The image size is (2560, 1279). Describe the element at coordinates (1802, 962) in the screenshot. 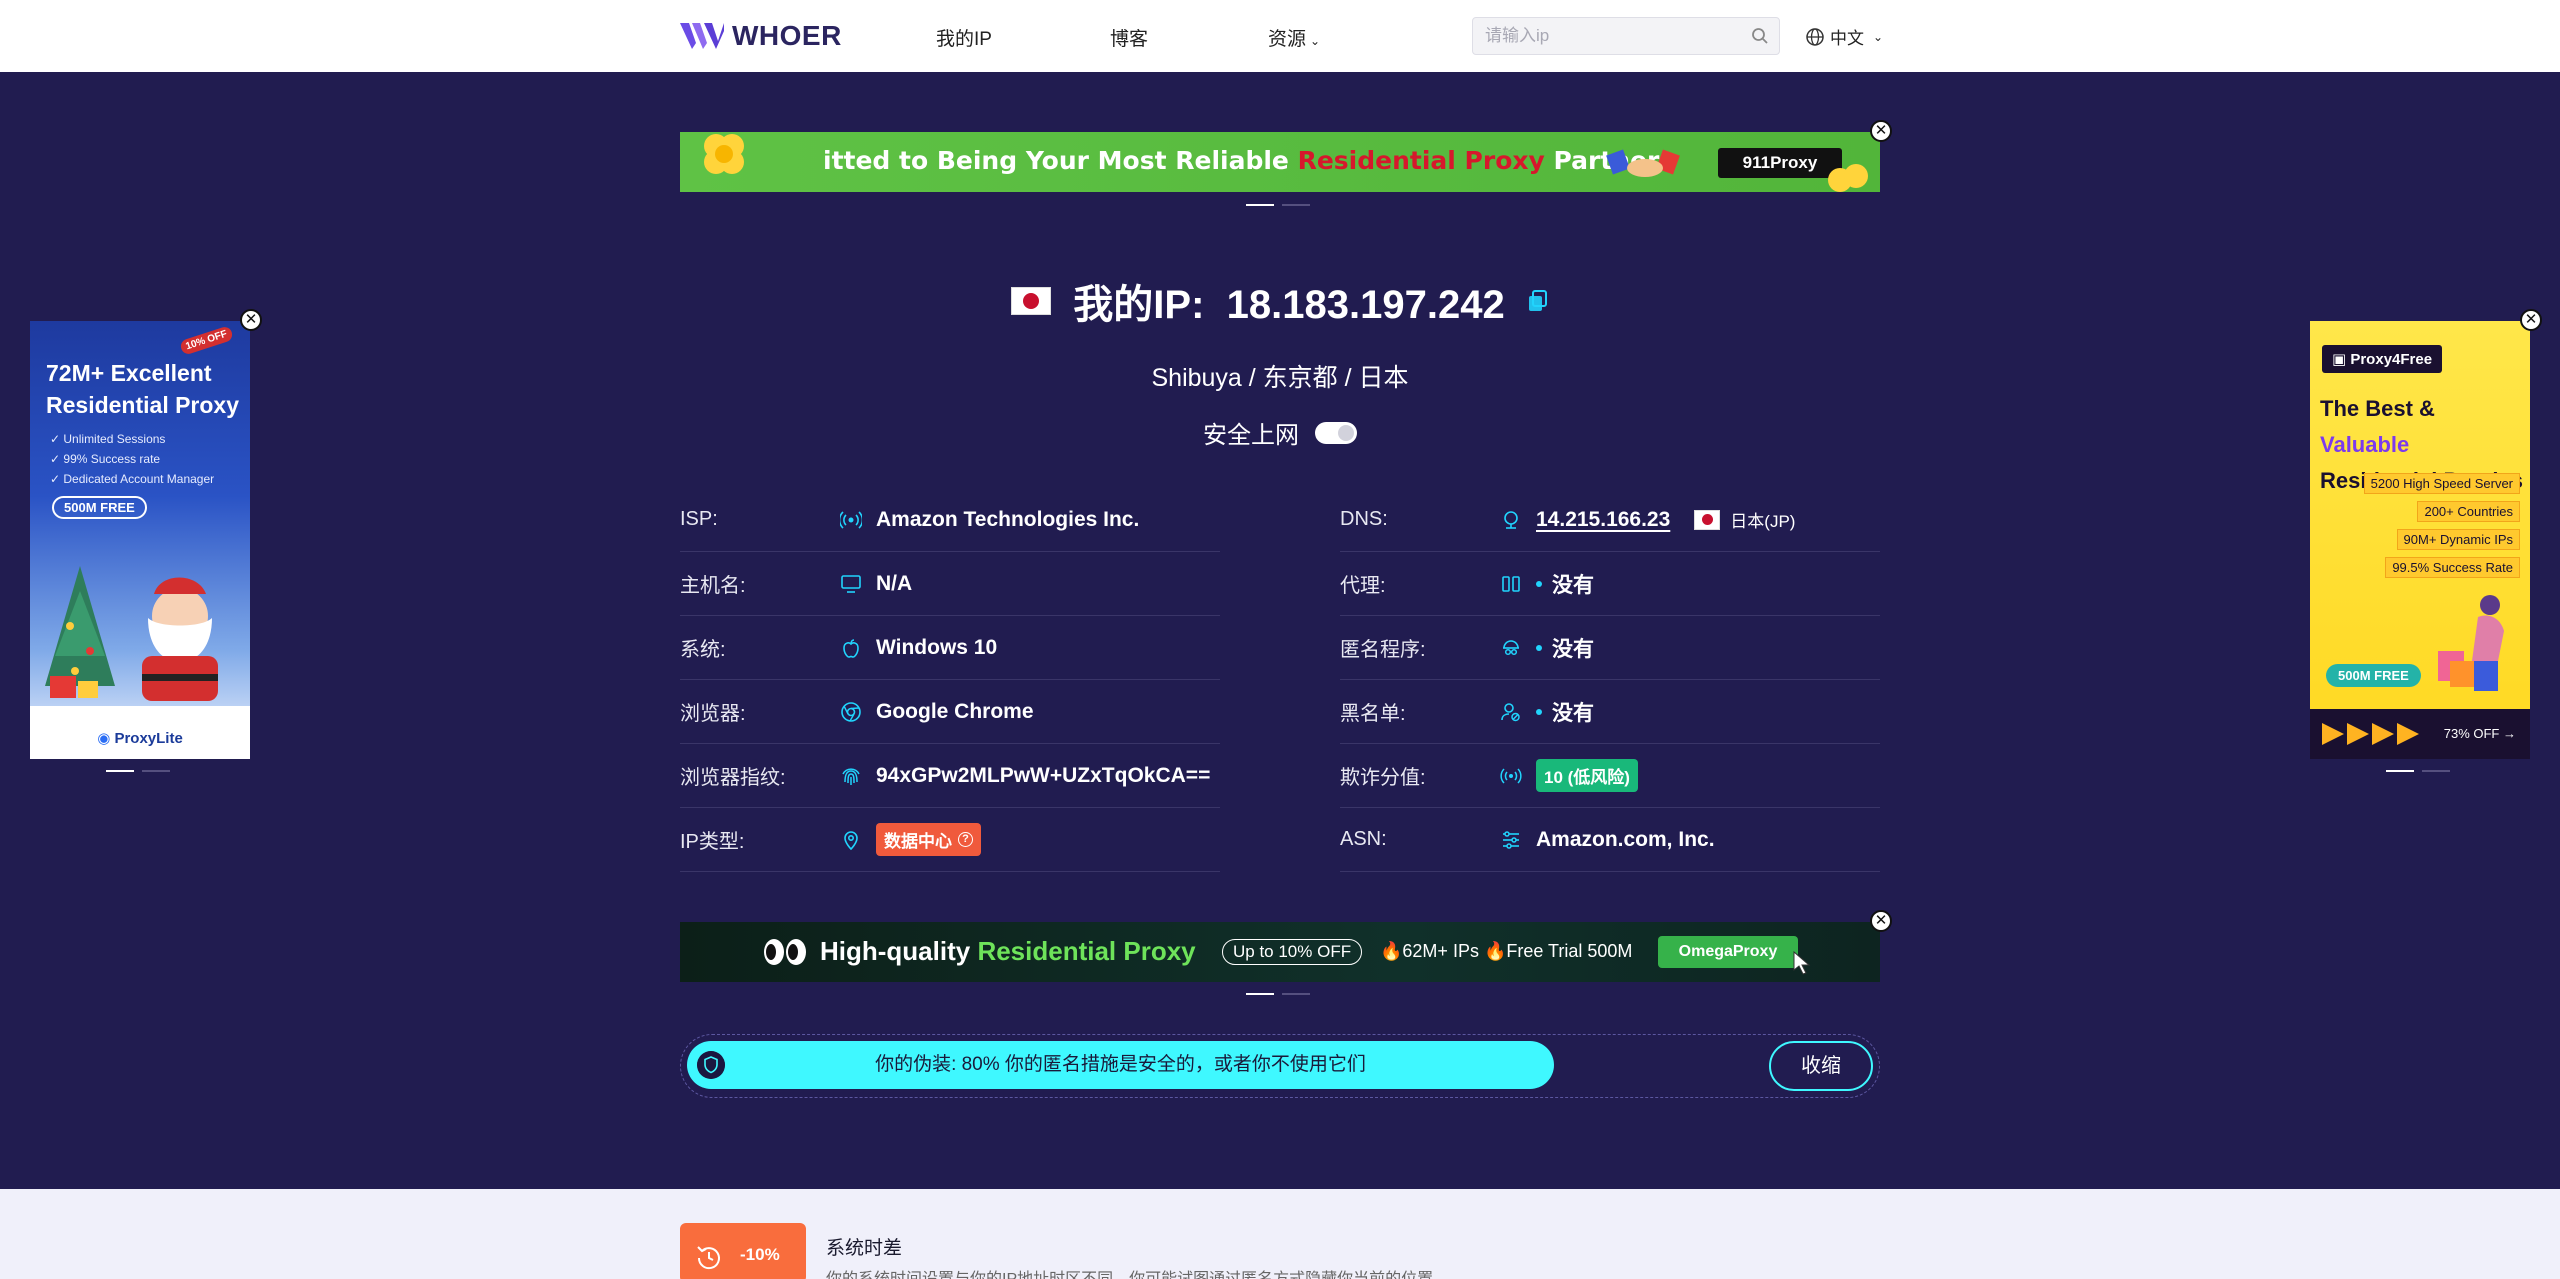

I see `pointer-cursor-icon` at that location.